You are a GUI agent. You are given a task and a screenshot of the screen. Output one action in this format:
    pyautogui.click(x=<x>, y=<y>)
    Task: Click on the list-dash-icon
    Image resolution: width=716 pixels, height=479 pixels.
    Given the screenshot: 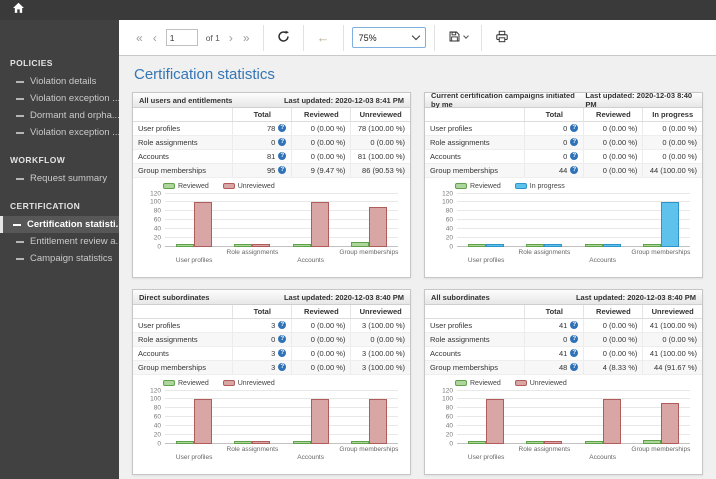 What is the action you would take?
    pyautogui.click(x=20, y=178)
    